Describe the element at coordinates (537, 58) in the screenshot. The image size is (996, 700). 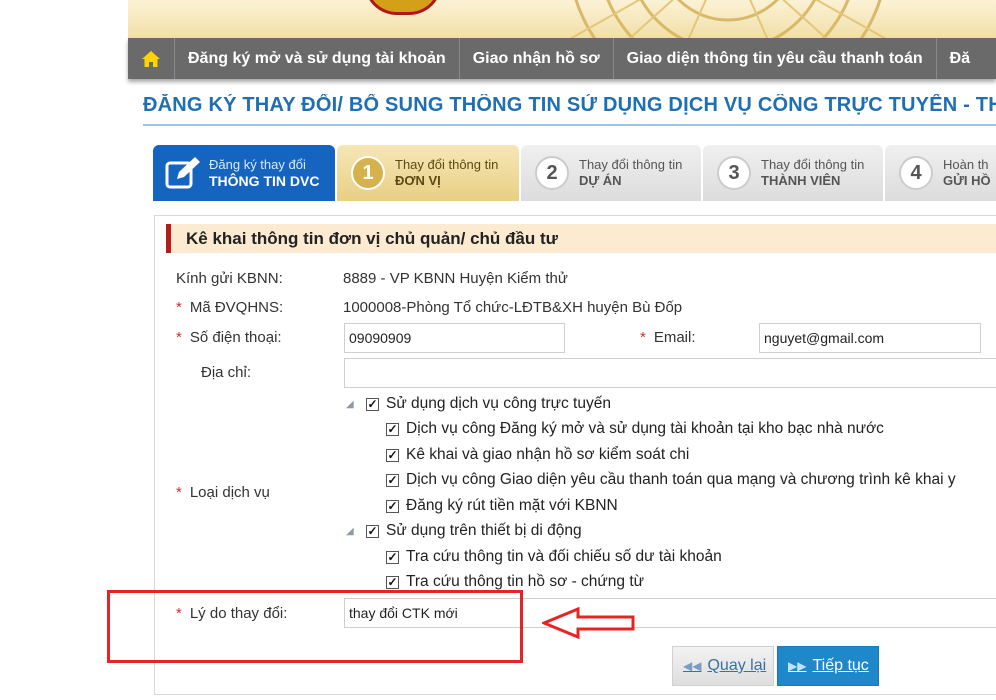
I see `nav-item-document-exchange: Giao nhận hồ sơ` at that location.